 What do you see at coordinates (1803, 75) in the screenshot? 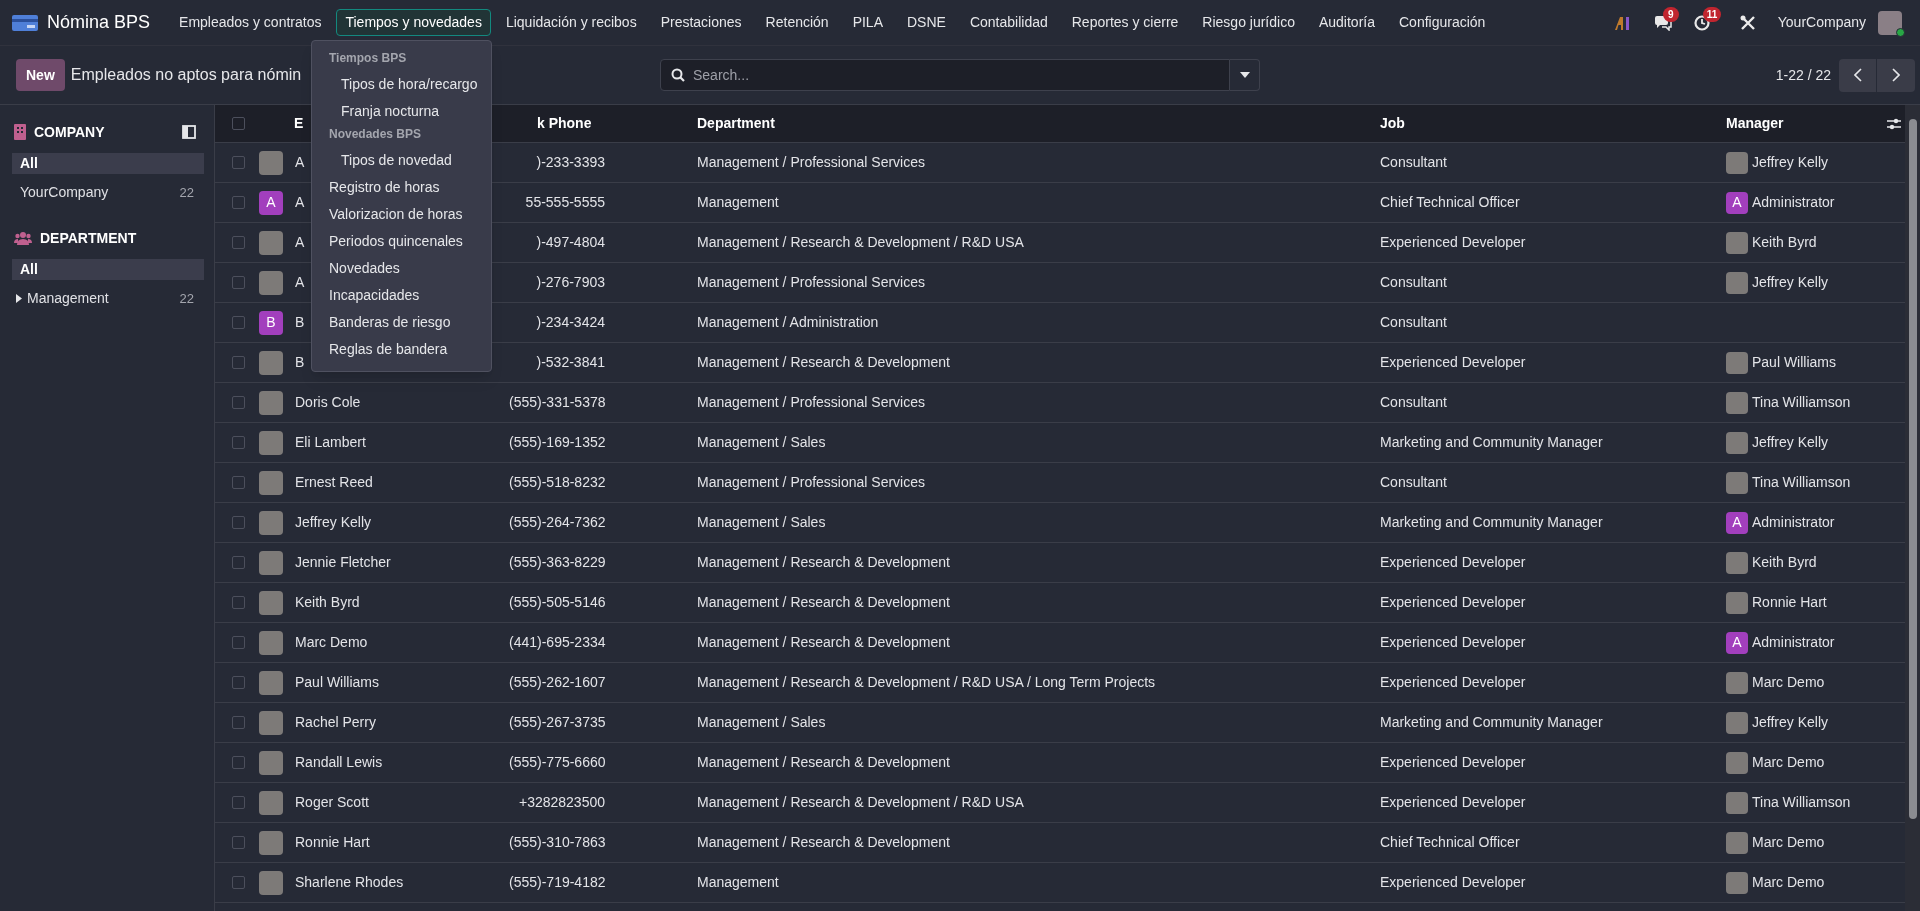
I see `pager-value: 1-22 / 22` at bounding box center [1803, 75].